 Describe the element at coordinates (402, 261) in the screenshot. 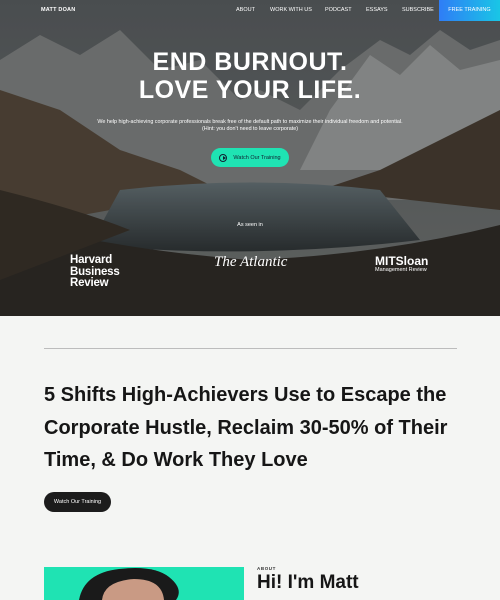

I see `mit-sloan-logo-main: MITSloan` at that location.